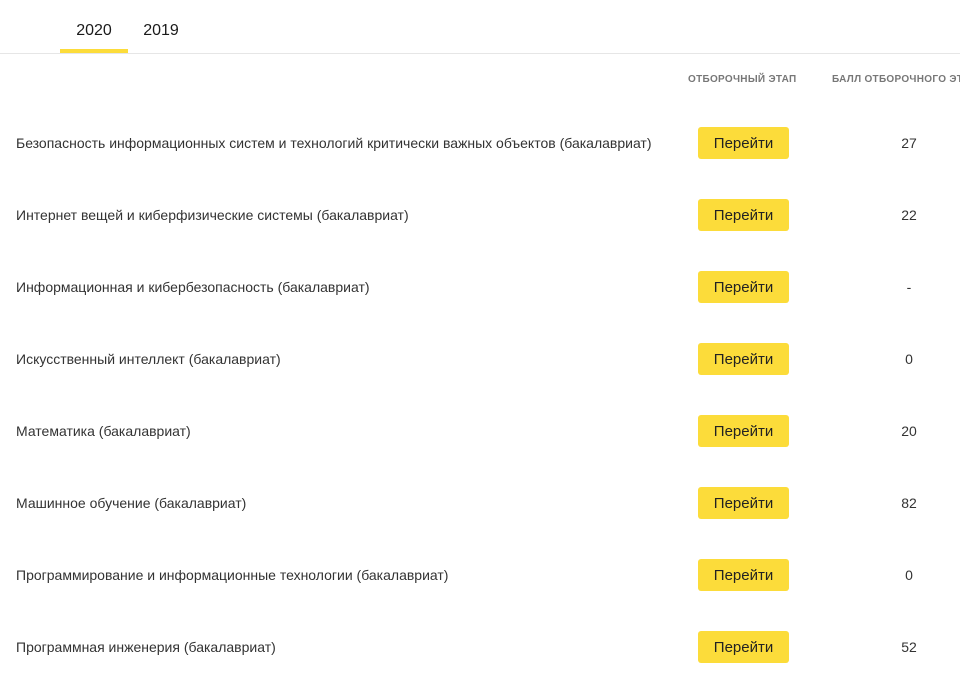 This screenshot has width=960, height=683. I want to click on program-title: Математика (бакалавриат), so click(103, 431).